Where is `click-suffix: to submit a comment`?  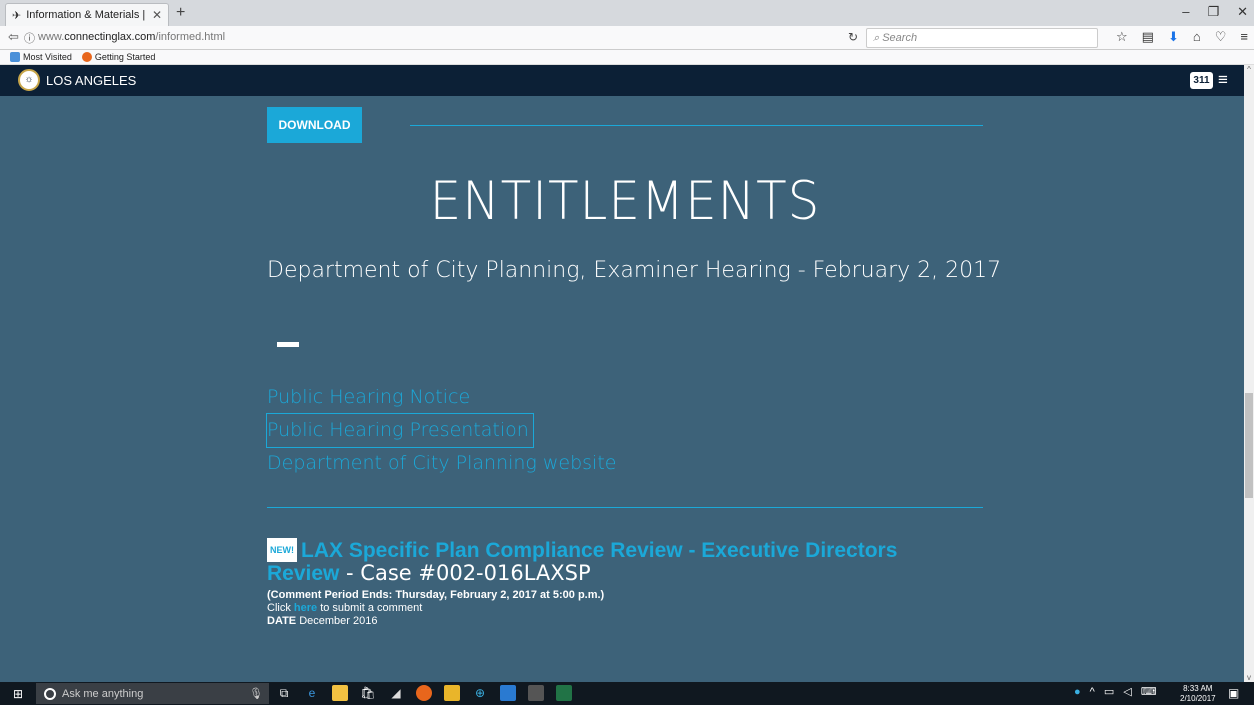 click-suffix: to submit a comment is located at coordinates (370, 608).